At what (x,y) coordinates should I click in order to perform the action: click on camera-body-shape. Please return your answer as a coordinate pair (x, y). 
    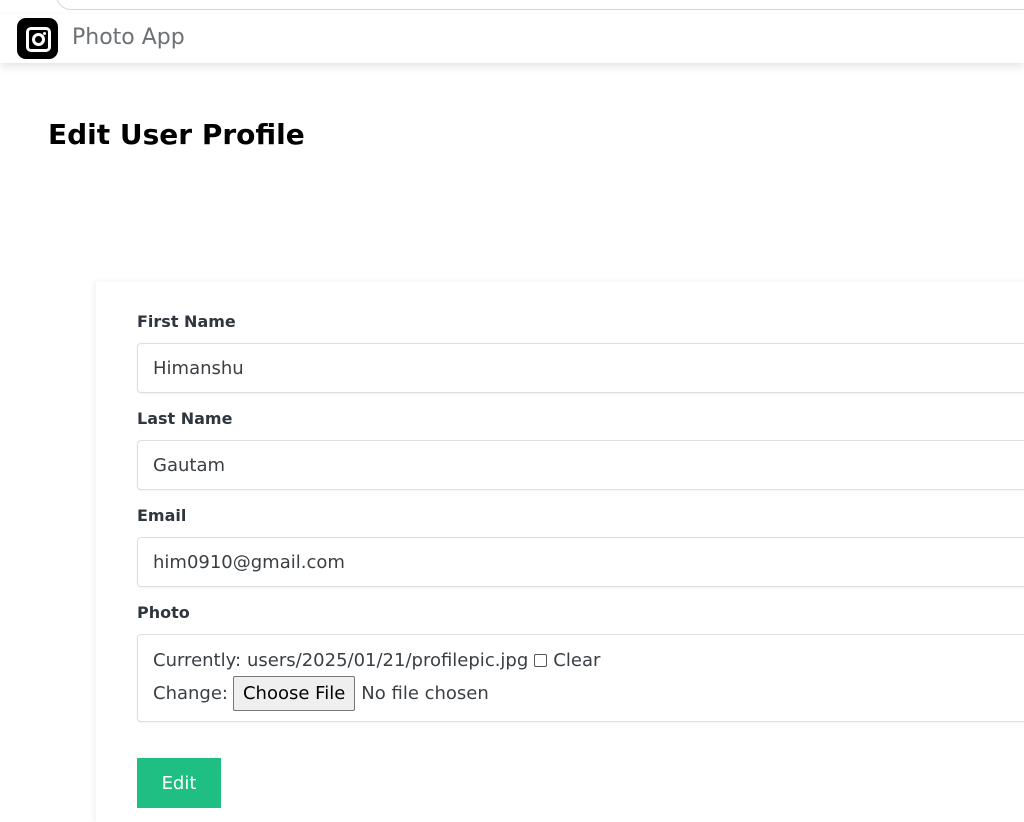
    Looking at the image, I should click on (38, 39).